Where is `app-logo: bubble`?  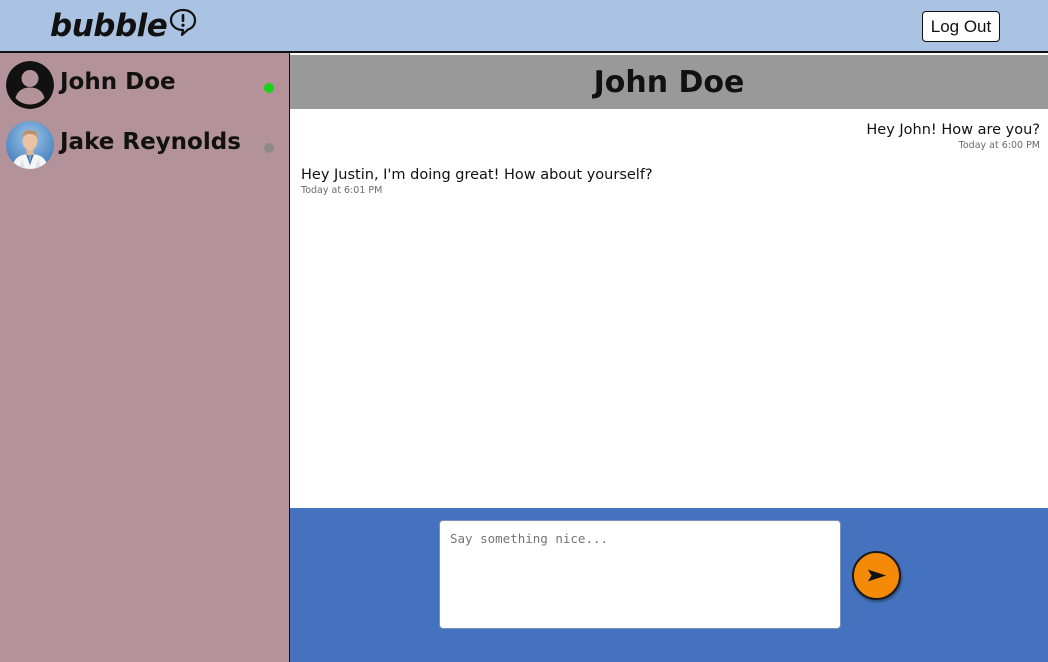
app-logo: bubble is located at coordinates (124, 26).